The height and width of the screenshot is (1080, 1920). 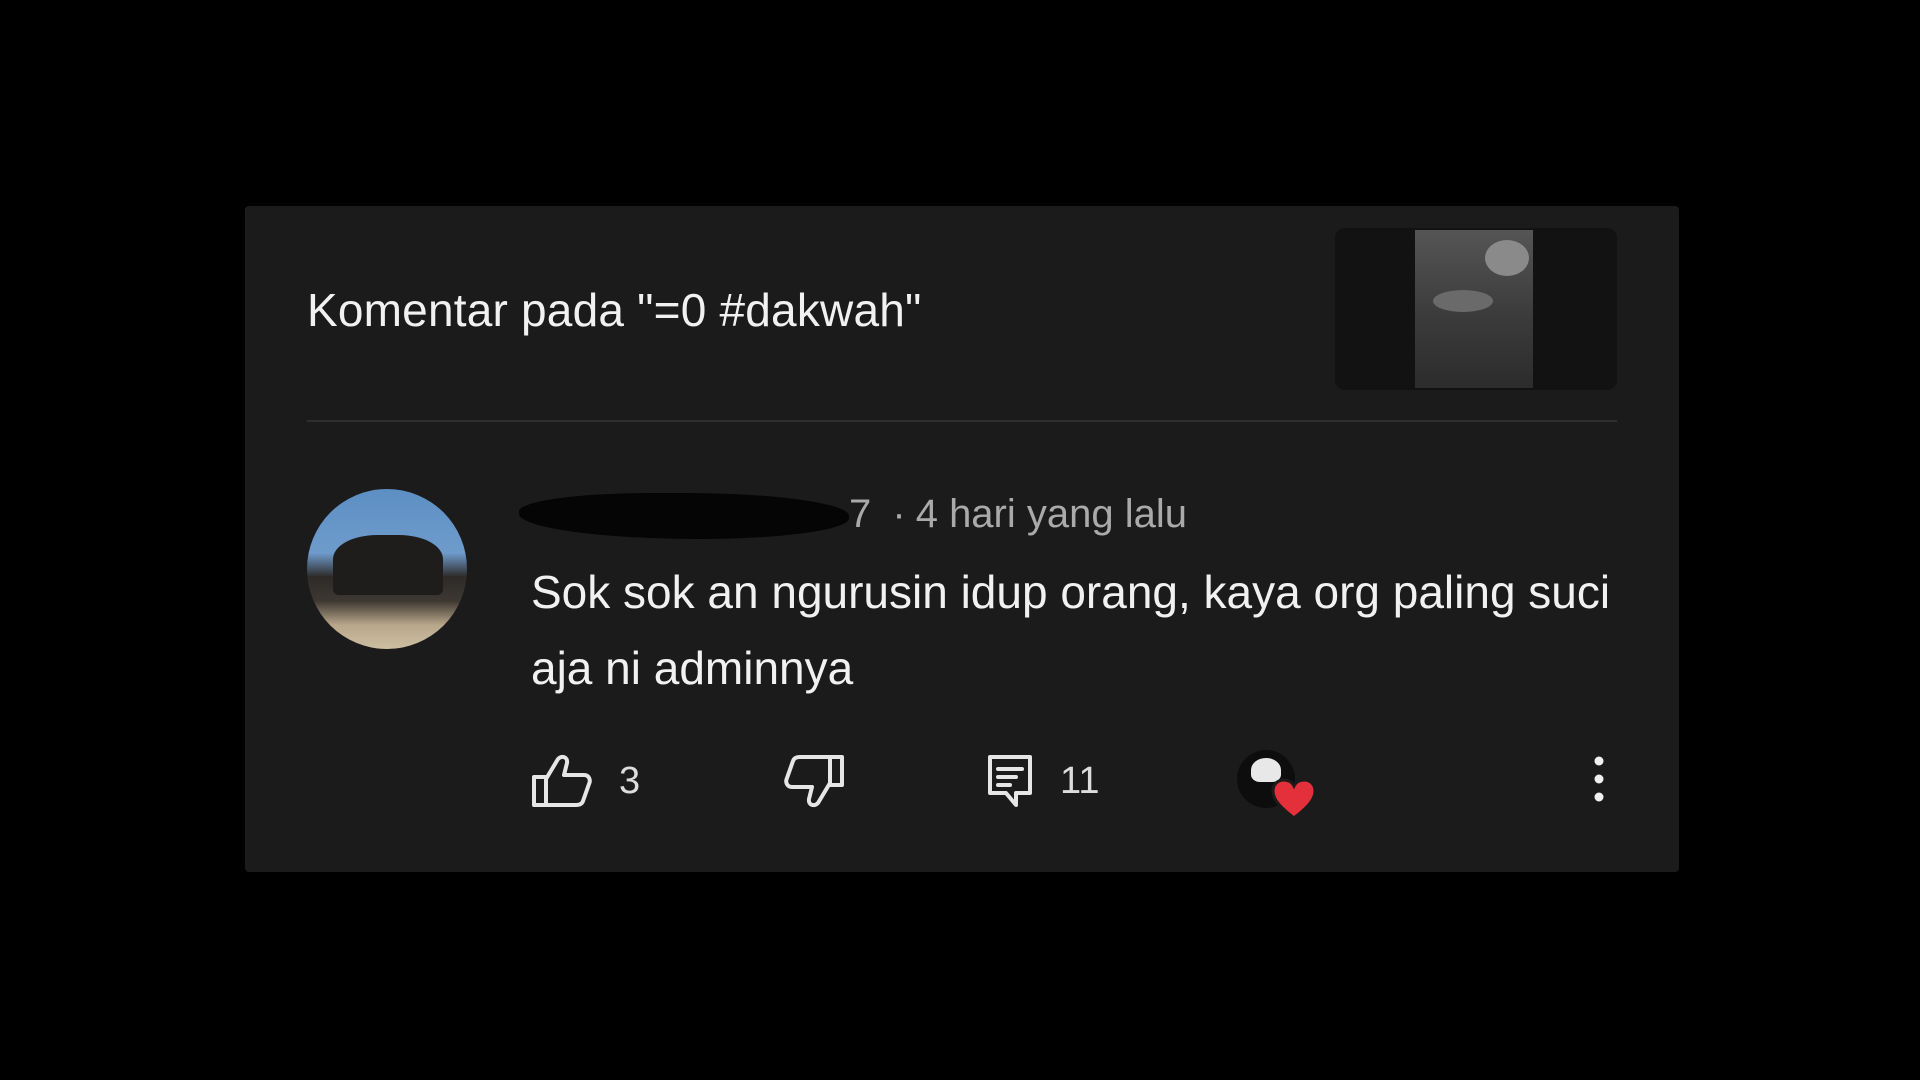 I want to click on more-options-button, so click(x=1599, y=781).